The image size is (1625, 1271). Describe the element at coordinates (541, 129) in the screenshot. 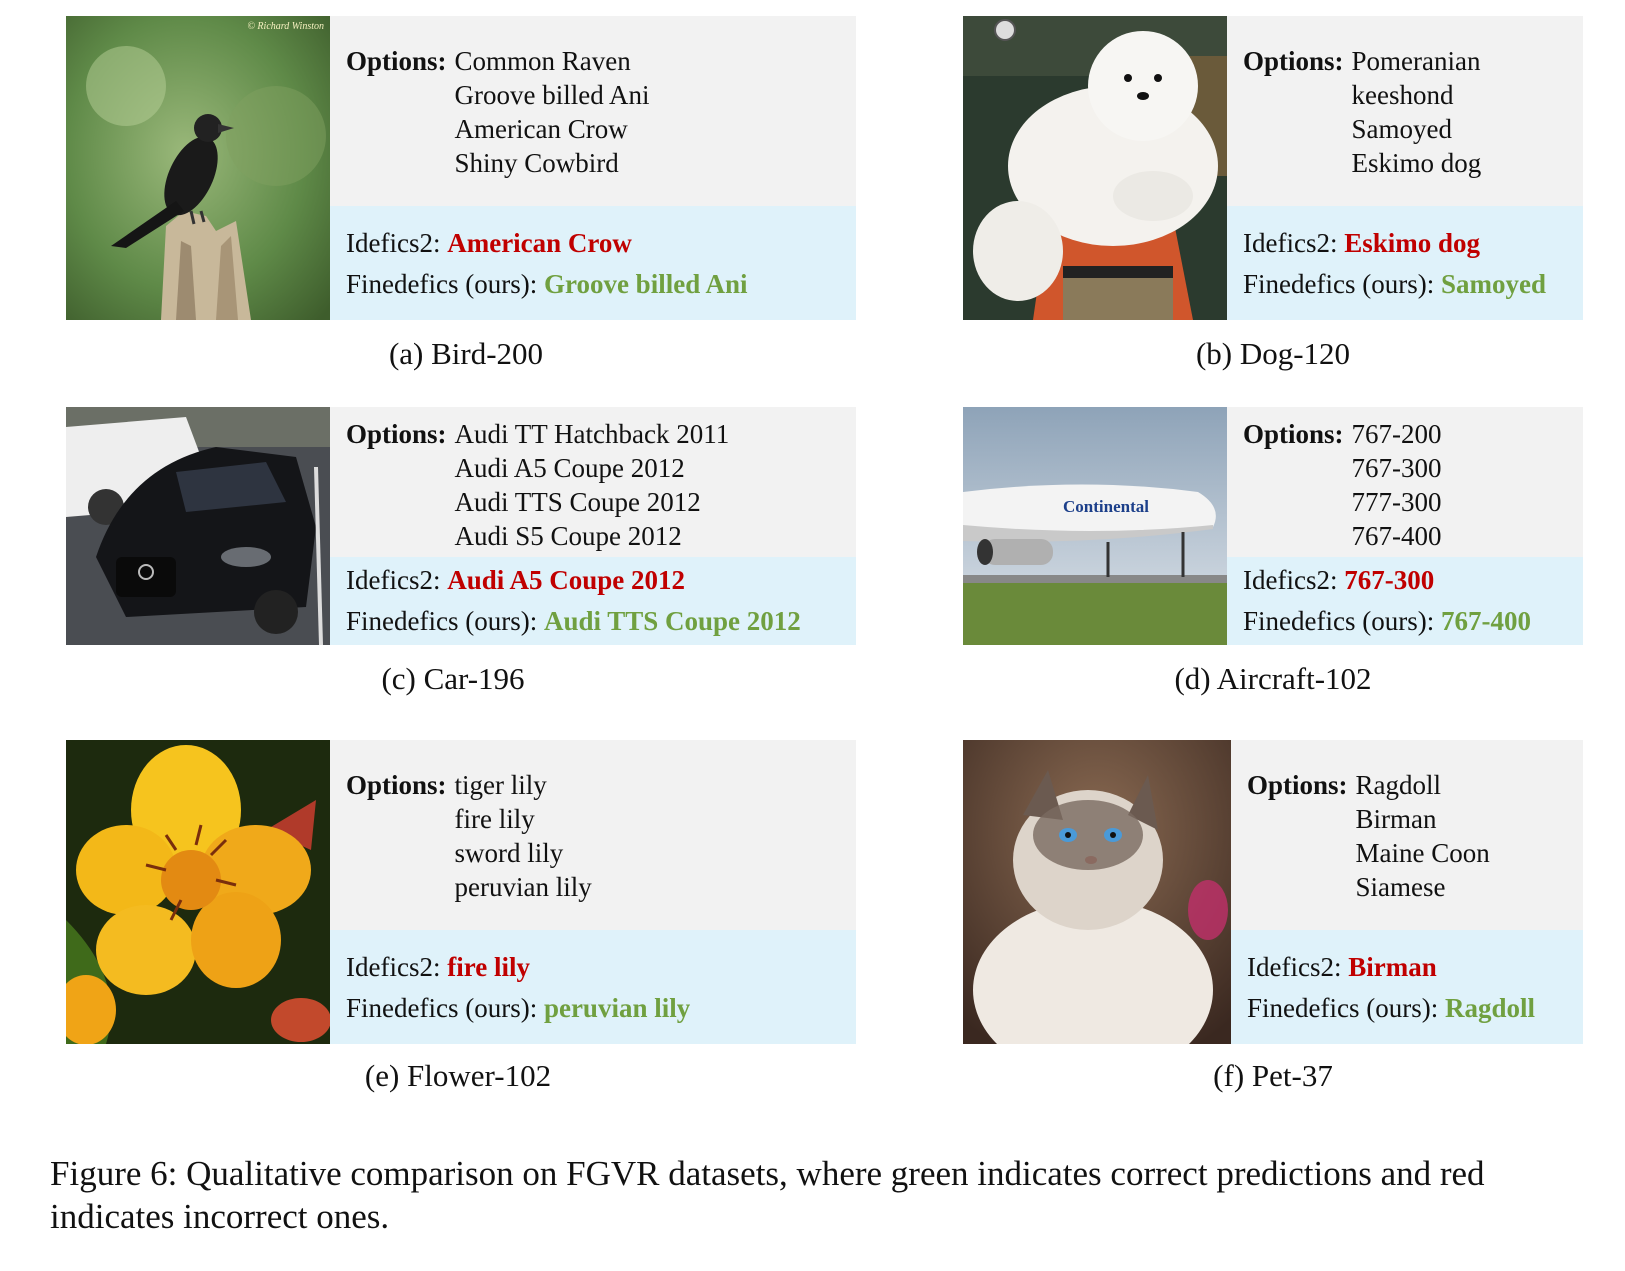

I see `option-item: American Crow` at that location.